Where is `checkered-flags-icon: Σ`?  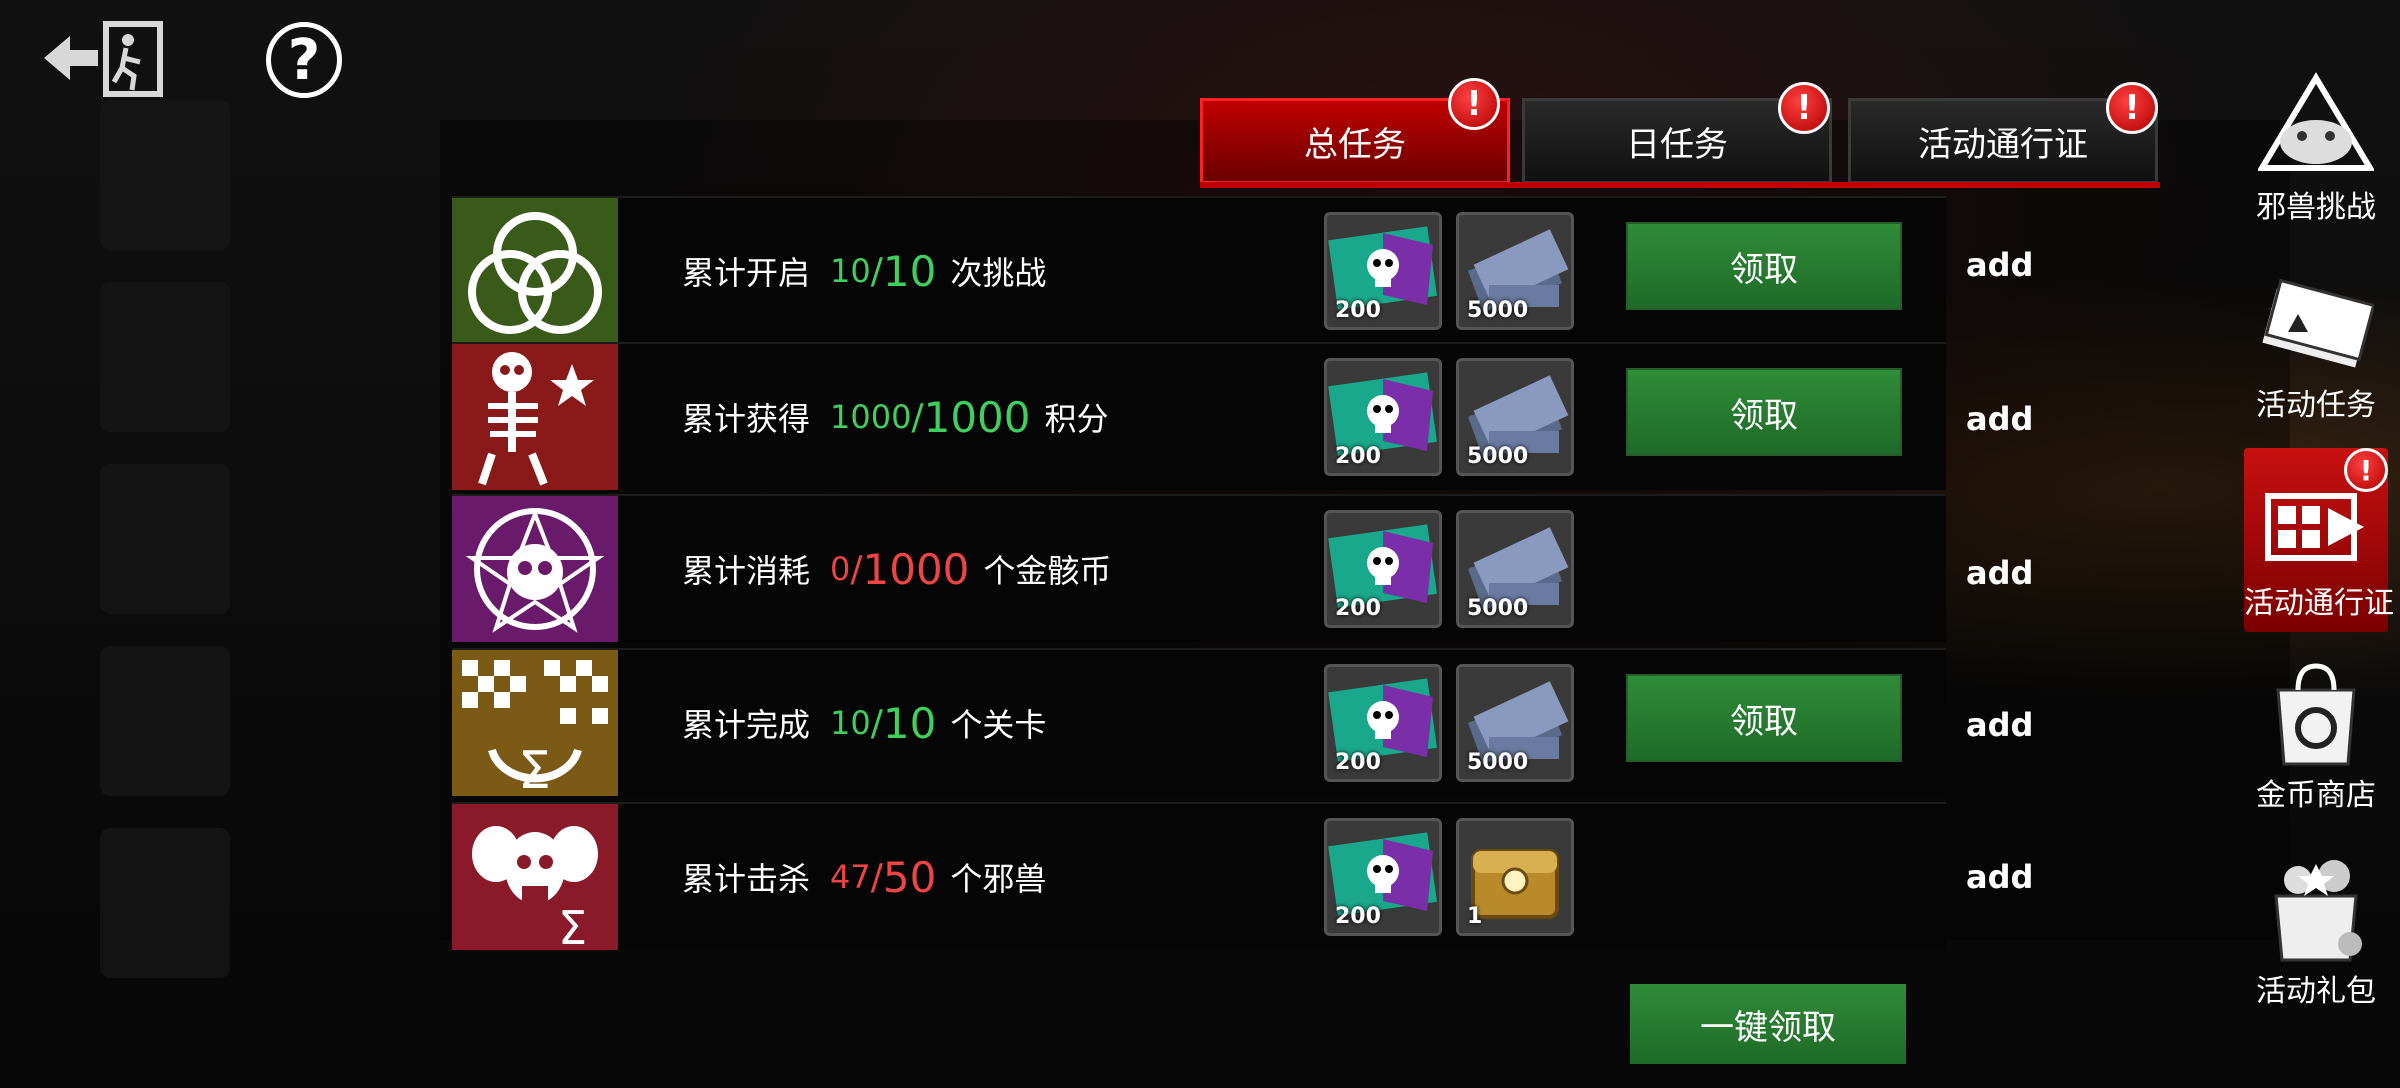
checkered-flags-icon: Σ is located at coordinates (535, 723).